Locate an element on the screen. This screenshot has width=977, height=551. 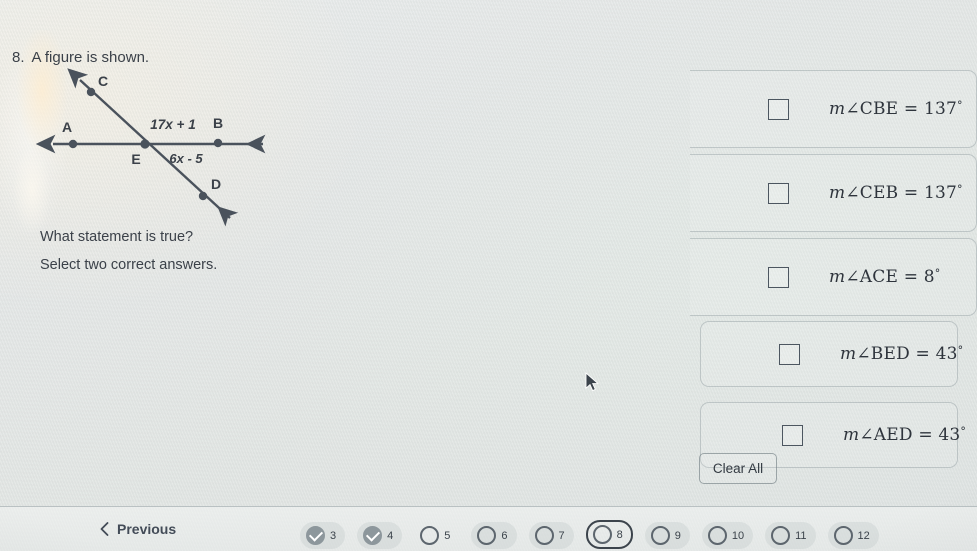
question-text: What statement is true? is located at coordinates (117, 237).